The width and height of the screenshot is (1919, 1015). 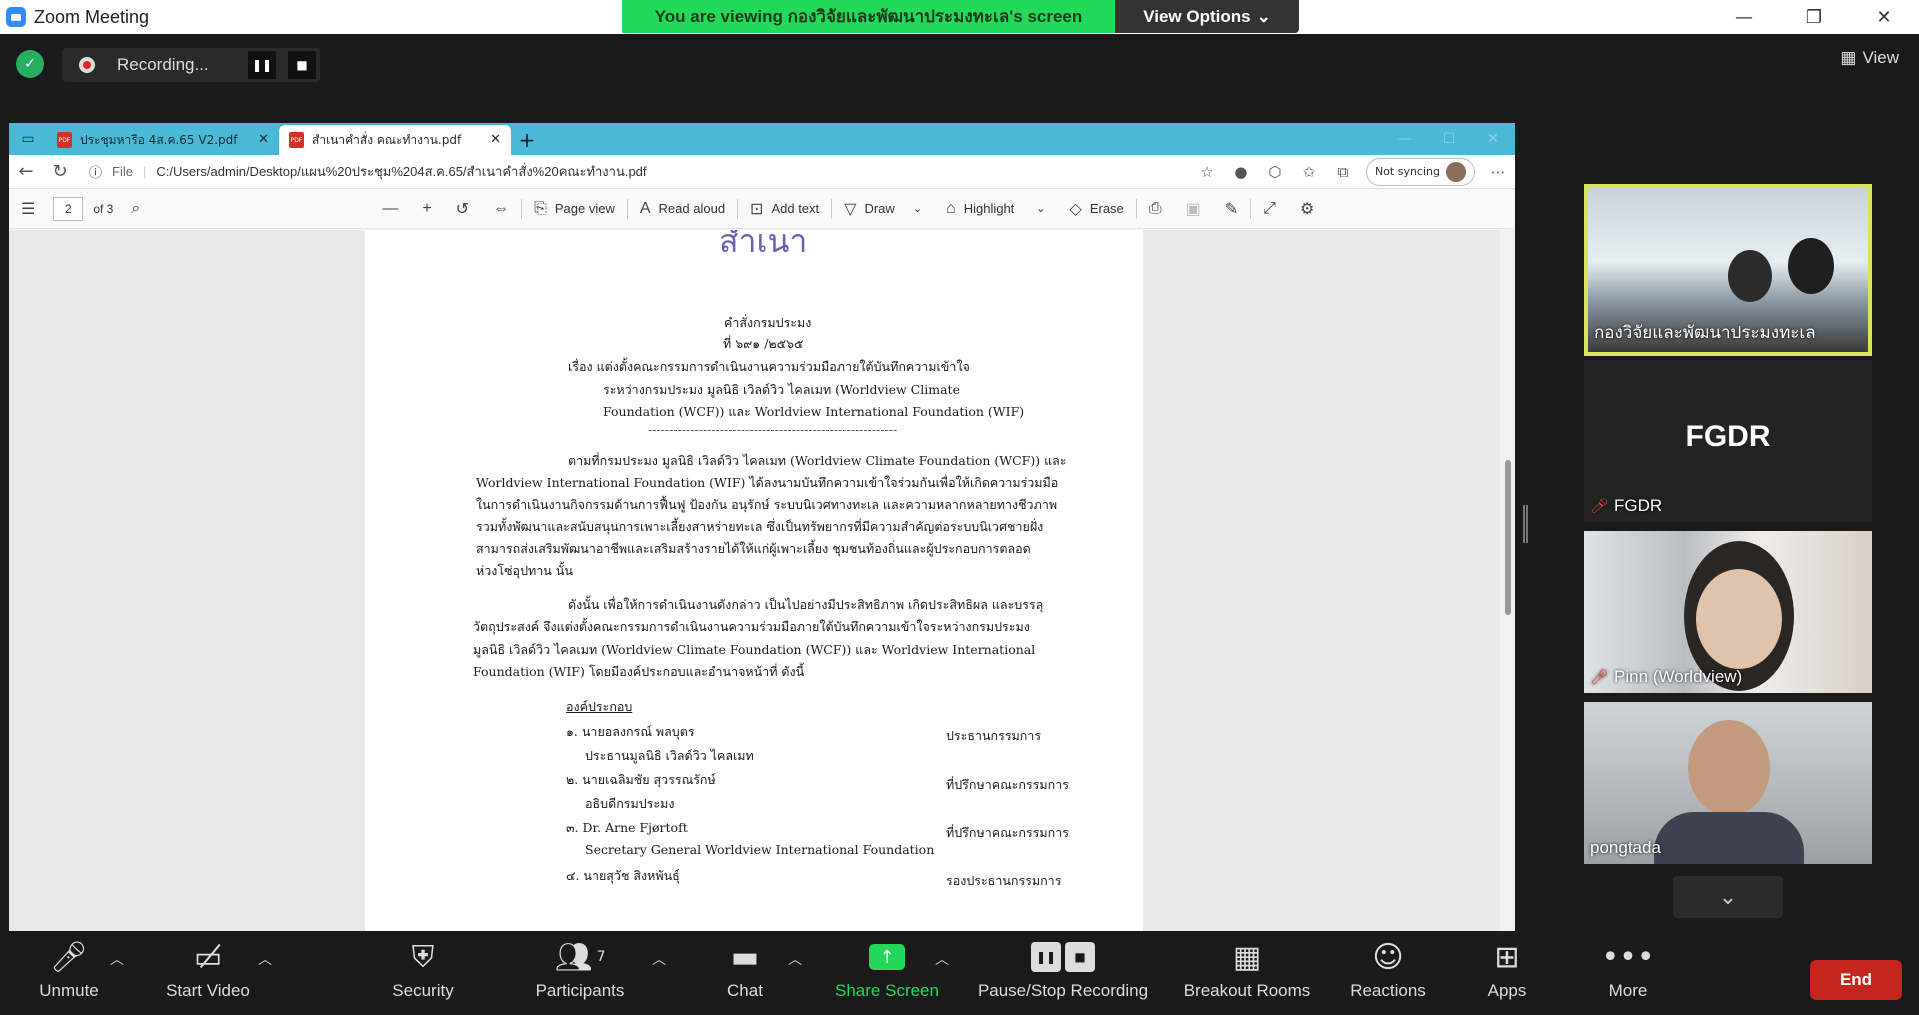 I want to click on participant-person, so click(x=1750, y=276).